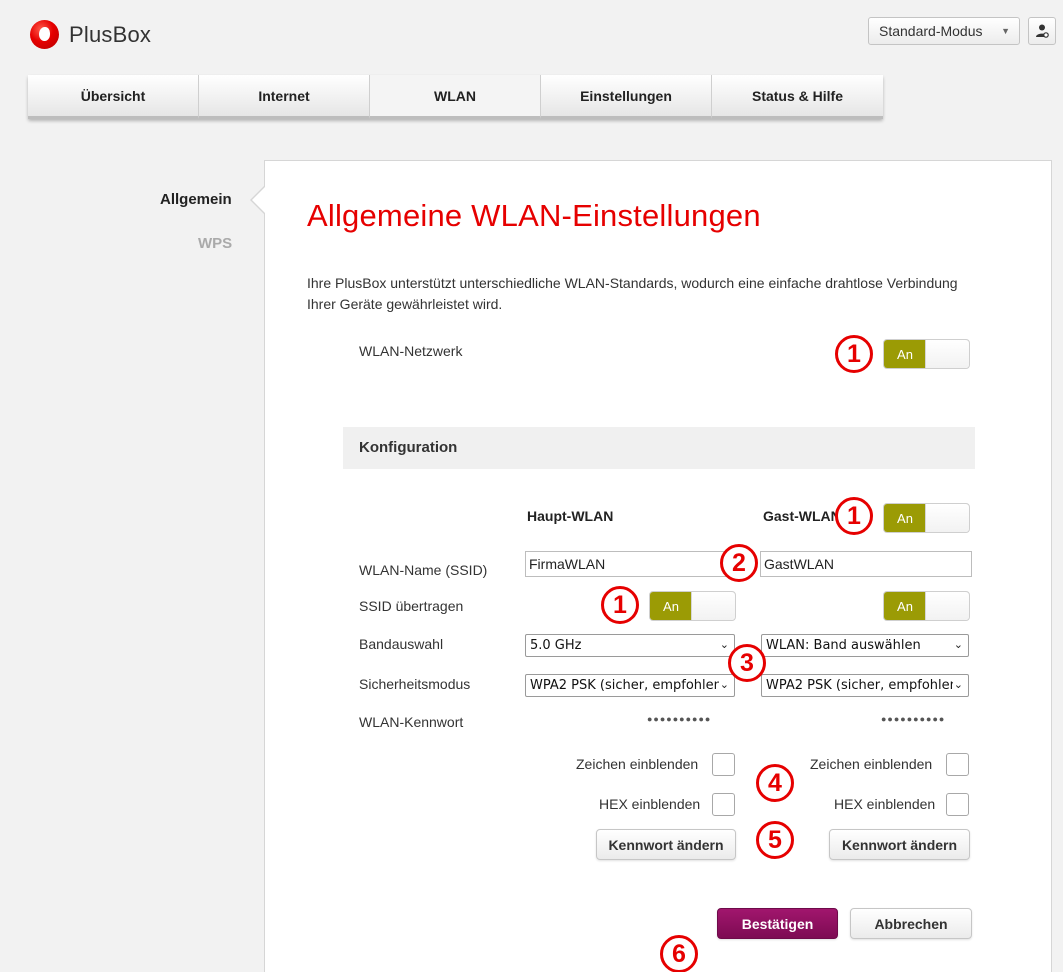 Image resolution: width=1063 pixels, height=972 pixels. What do you see at coordinates (423, 570) in the screenshot?
I see `ssid-label: WLAN-Name (SSID)` at bounding box center [423, 570].